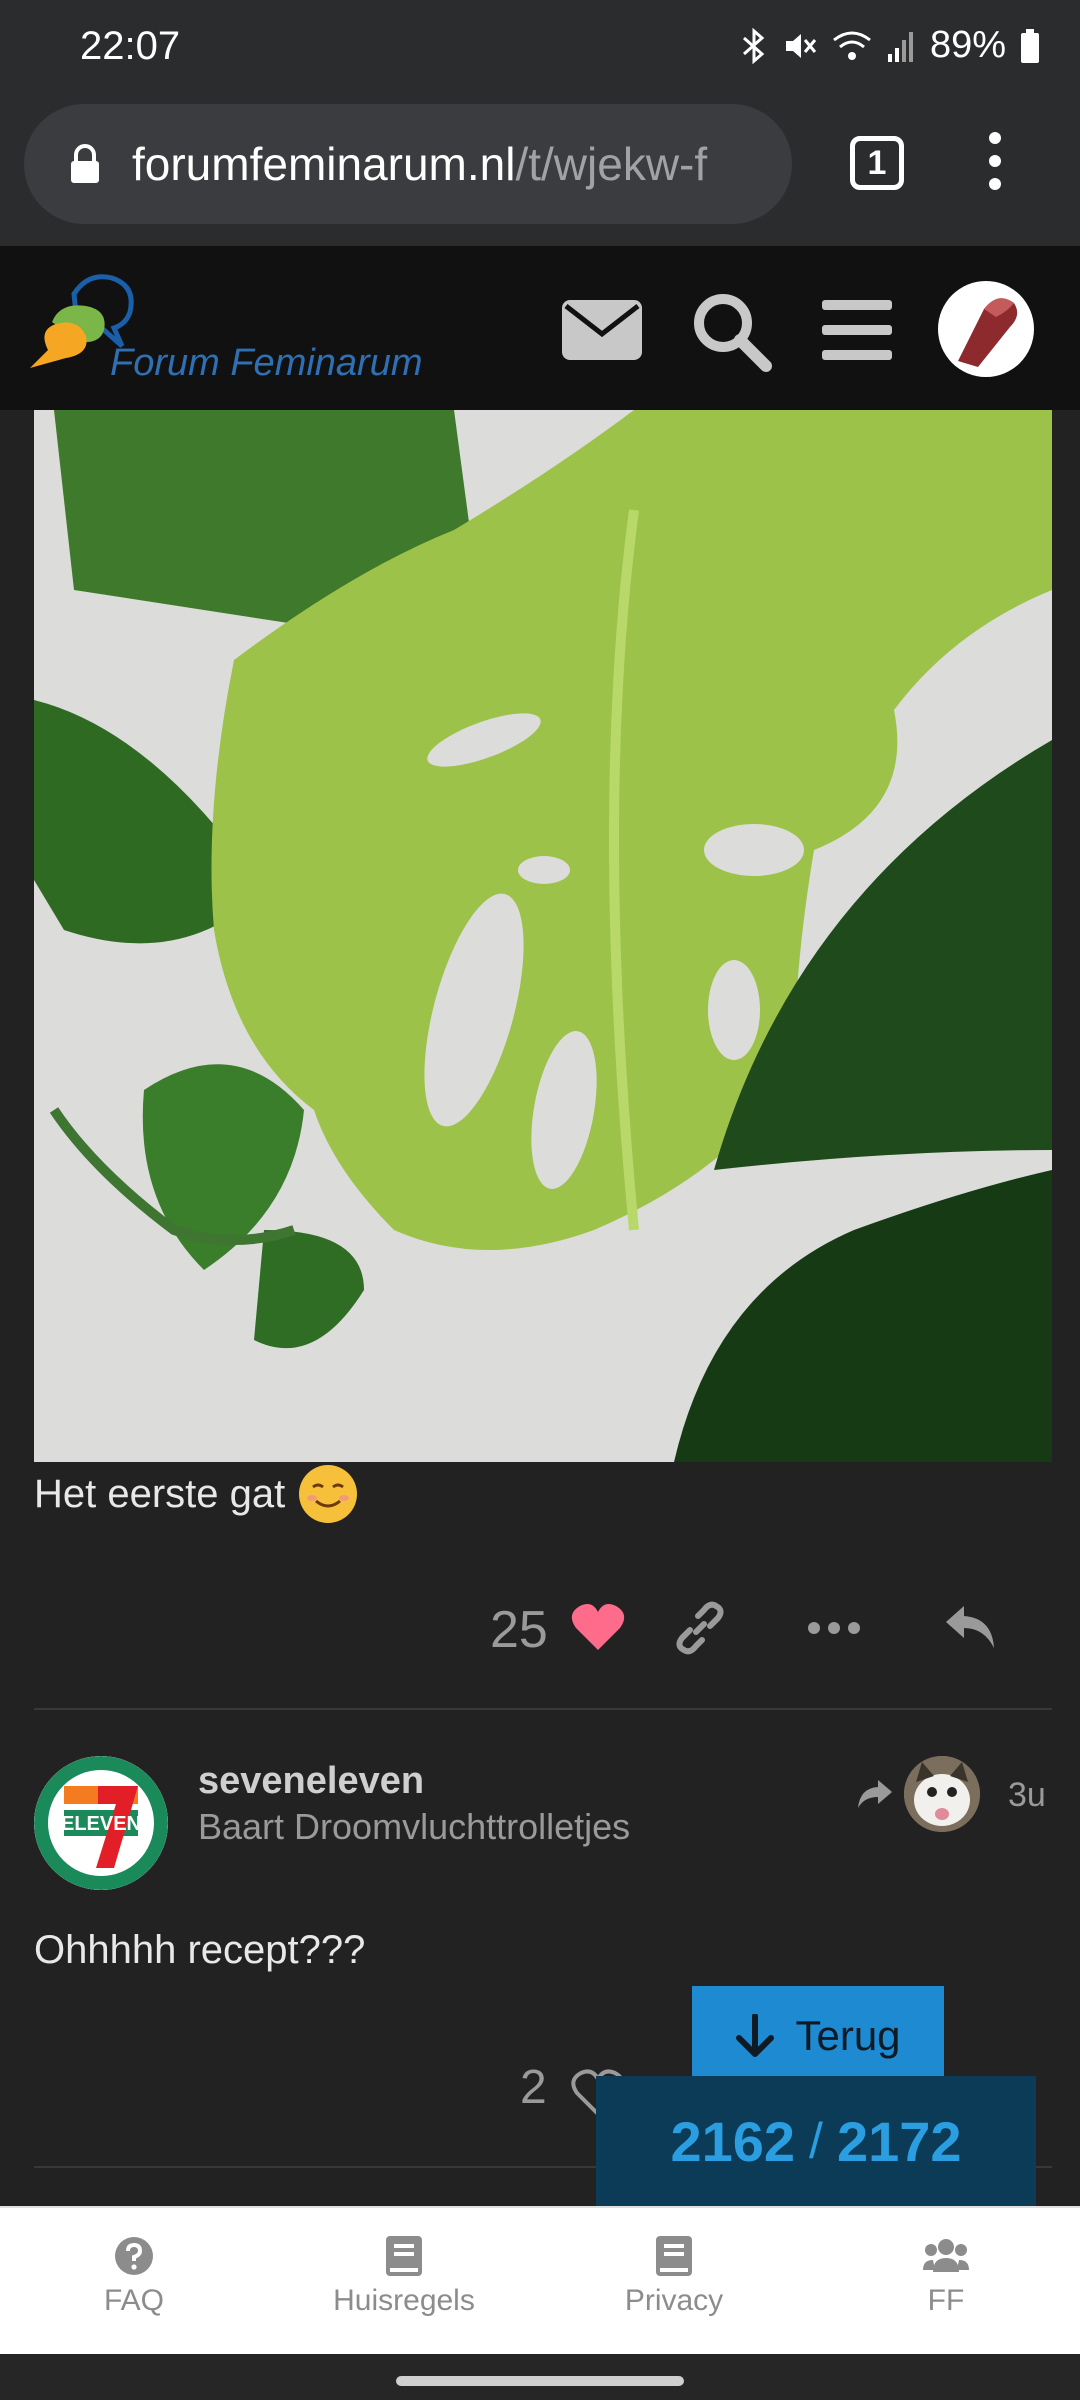 The height and width of the screenshot is (2400, 1080). I want to click on bluetooth-icon, so click(753, 45).